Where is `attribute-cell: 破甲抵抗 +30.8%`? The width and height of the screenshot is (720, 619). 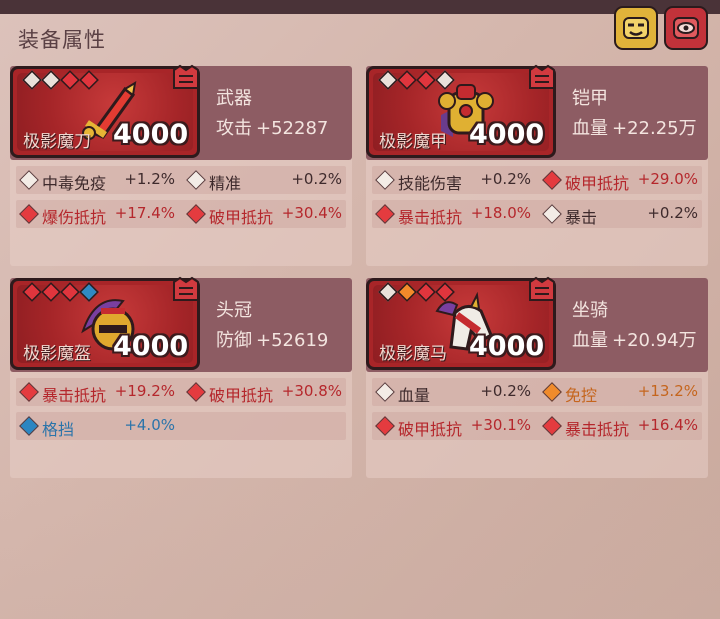
attribute-cell: 破甲抵抗 +30.8% is located at coordinates (265, 392).